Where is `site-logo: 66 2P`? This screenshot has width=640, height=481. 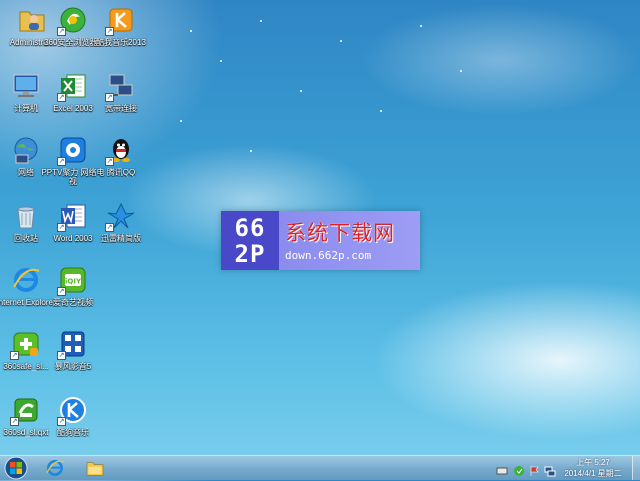 site-logo: 66 2P is located at coordinates (250, 240).